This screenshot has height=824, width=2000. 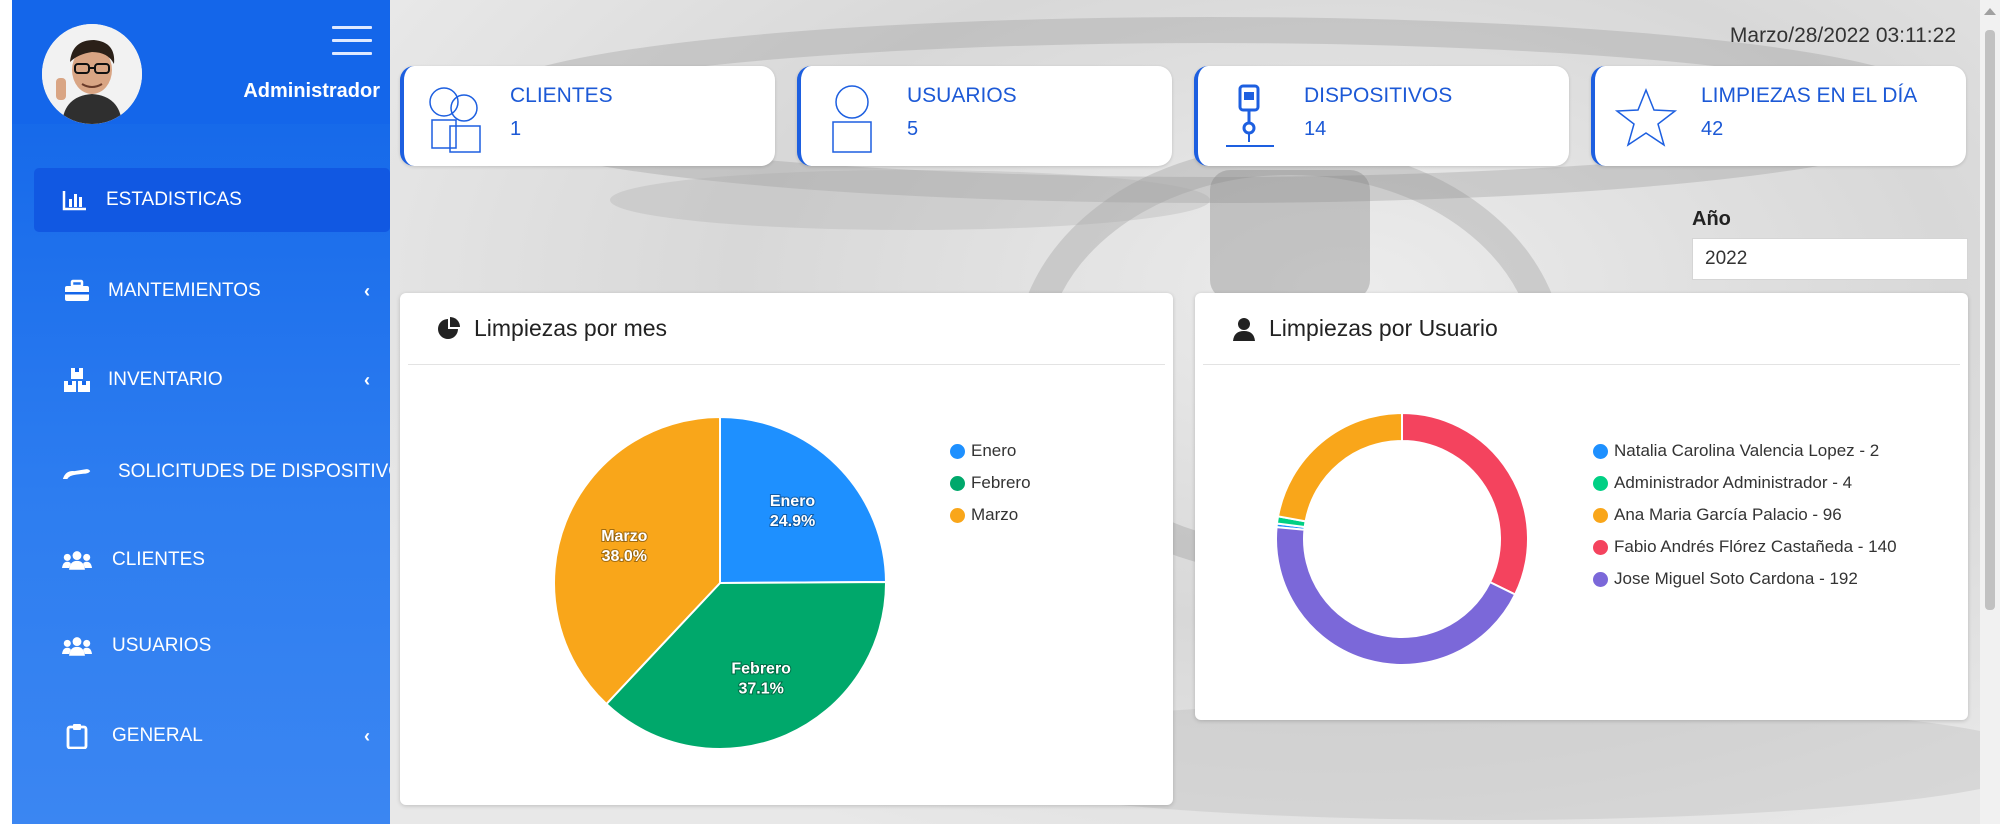 What do you see at coordinates (1250, 115) in the screenshot?
I see `device-icon` at bounding box center [1250, 115].